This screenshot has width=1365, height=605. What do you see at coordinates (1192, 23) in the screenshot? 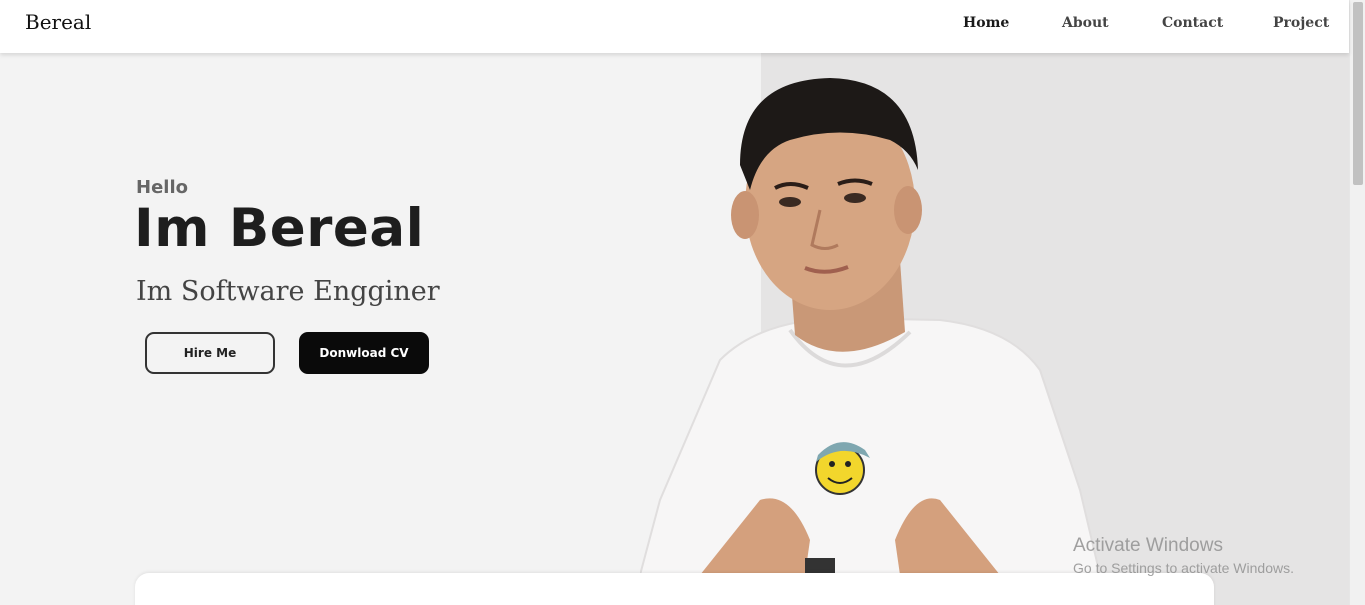
I see `nav-contact-link: Contact` at bounding box center [1192, 23].